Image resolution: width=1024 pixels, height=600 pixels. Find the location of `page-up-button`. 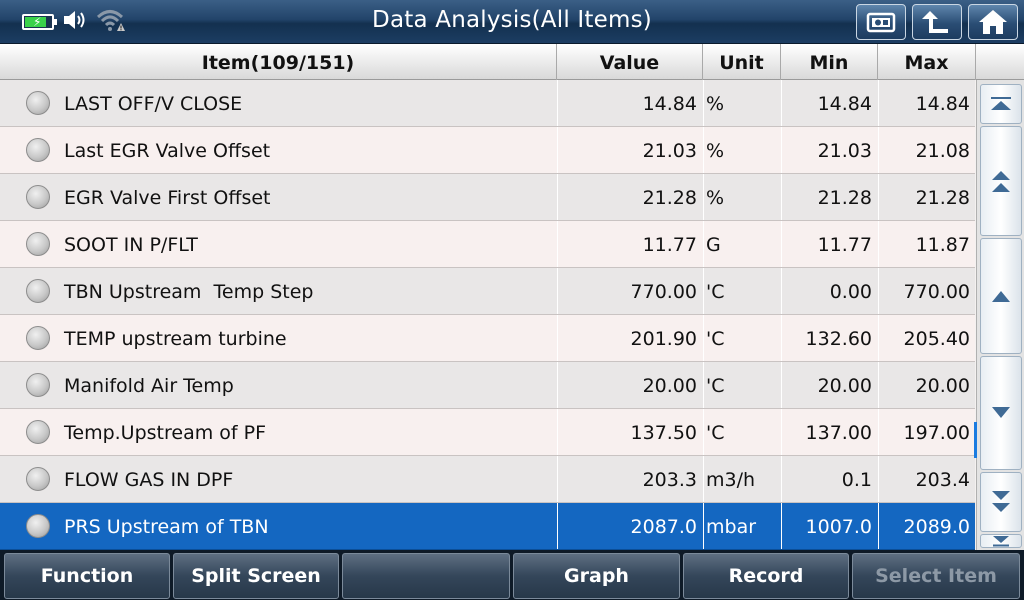

page-up-button is located at coordinates (1001, 181).